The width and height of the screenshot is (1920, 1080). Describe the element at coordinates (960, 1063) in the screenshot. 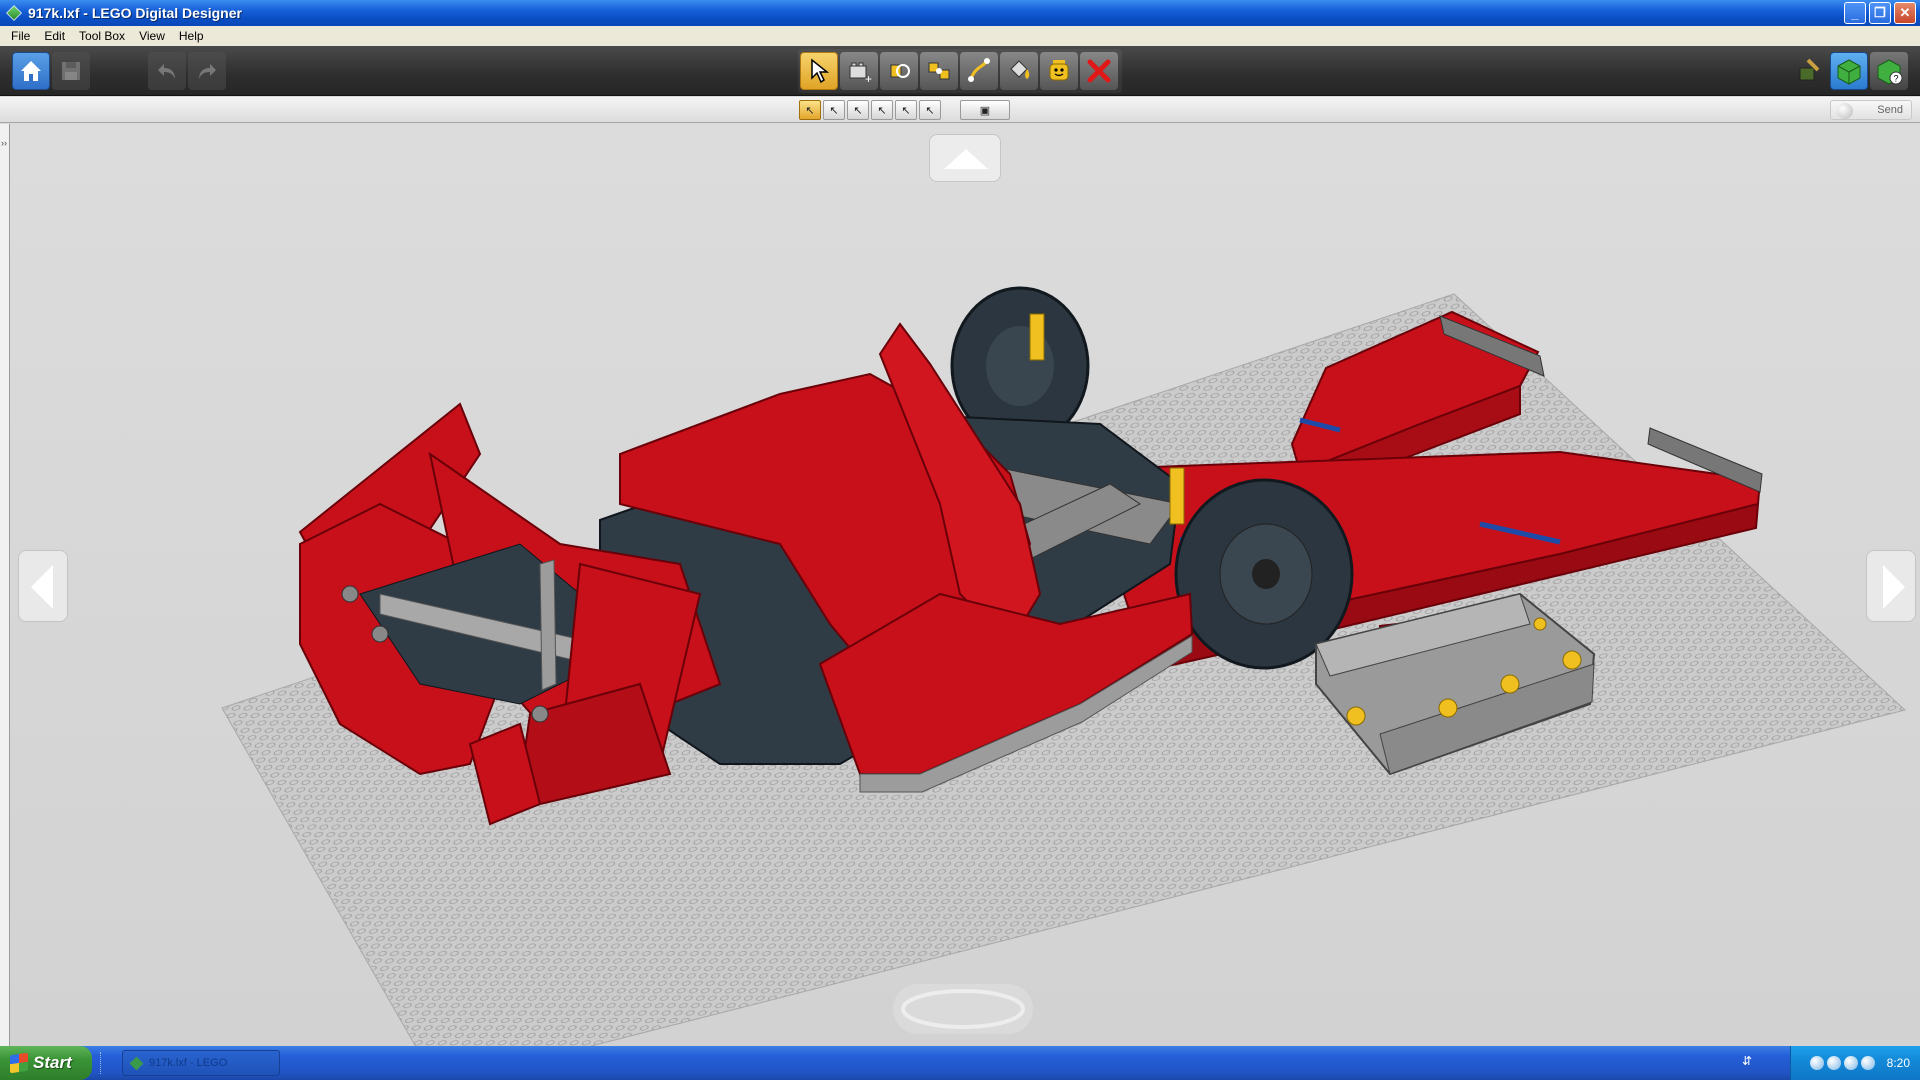

I see `windows-taskbar: Start 917k.lxf - LEGO ⇵ 8:20` at that location.